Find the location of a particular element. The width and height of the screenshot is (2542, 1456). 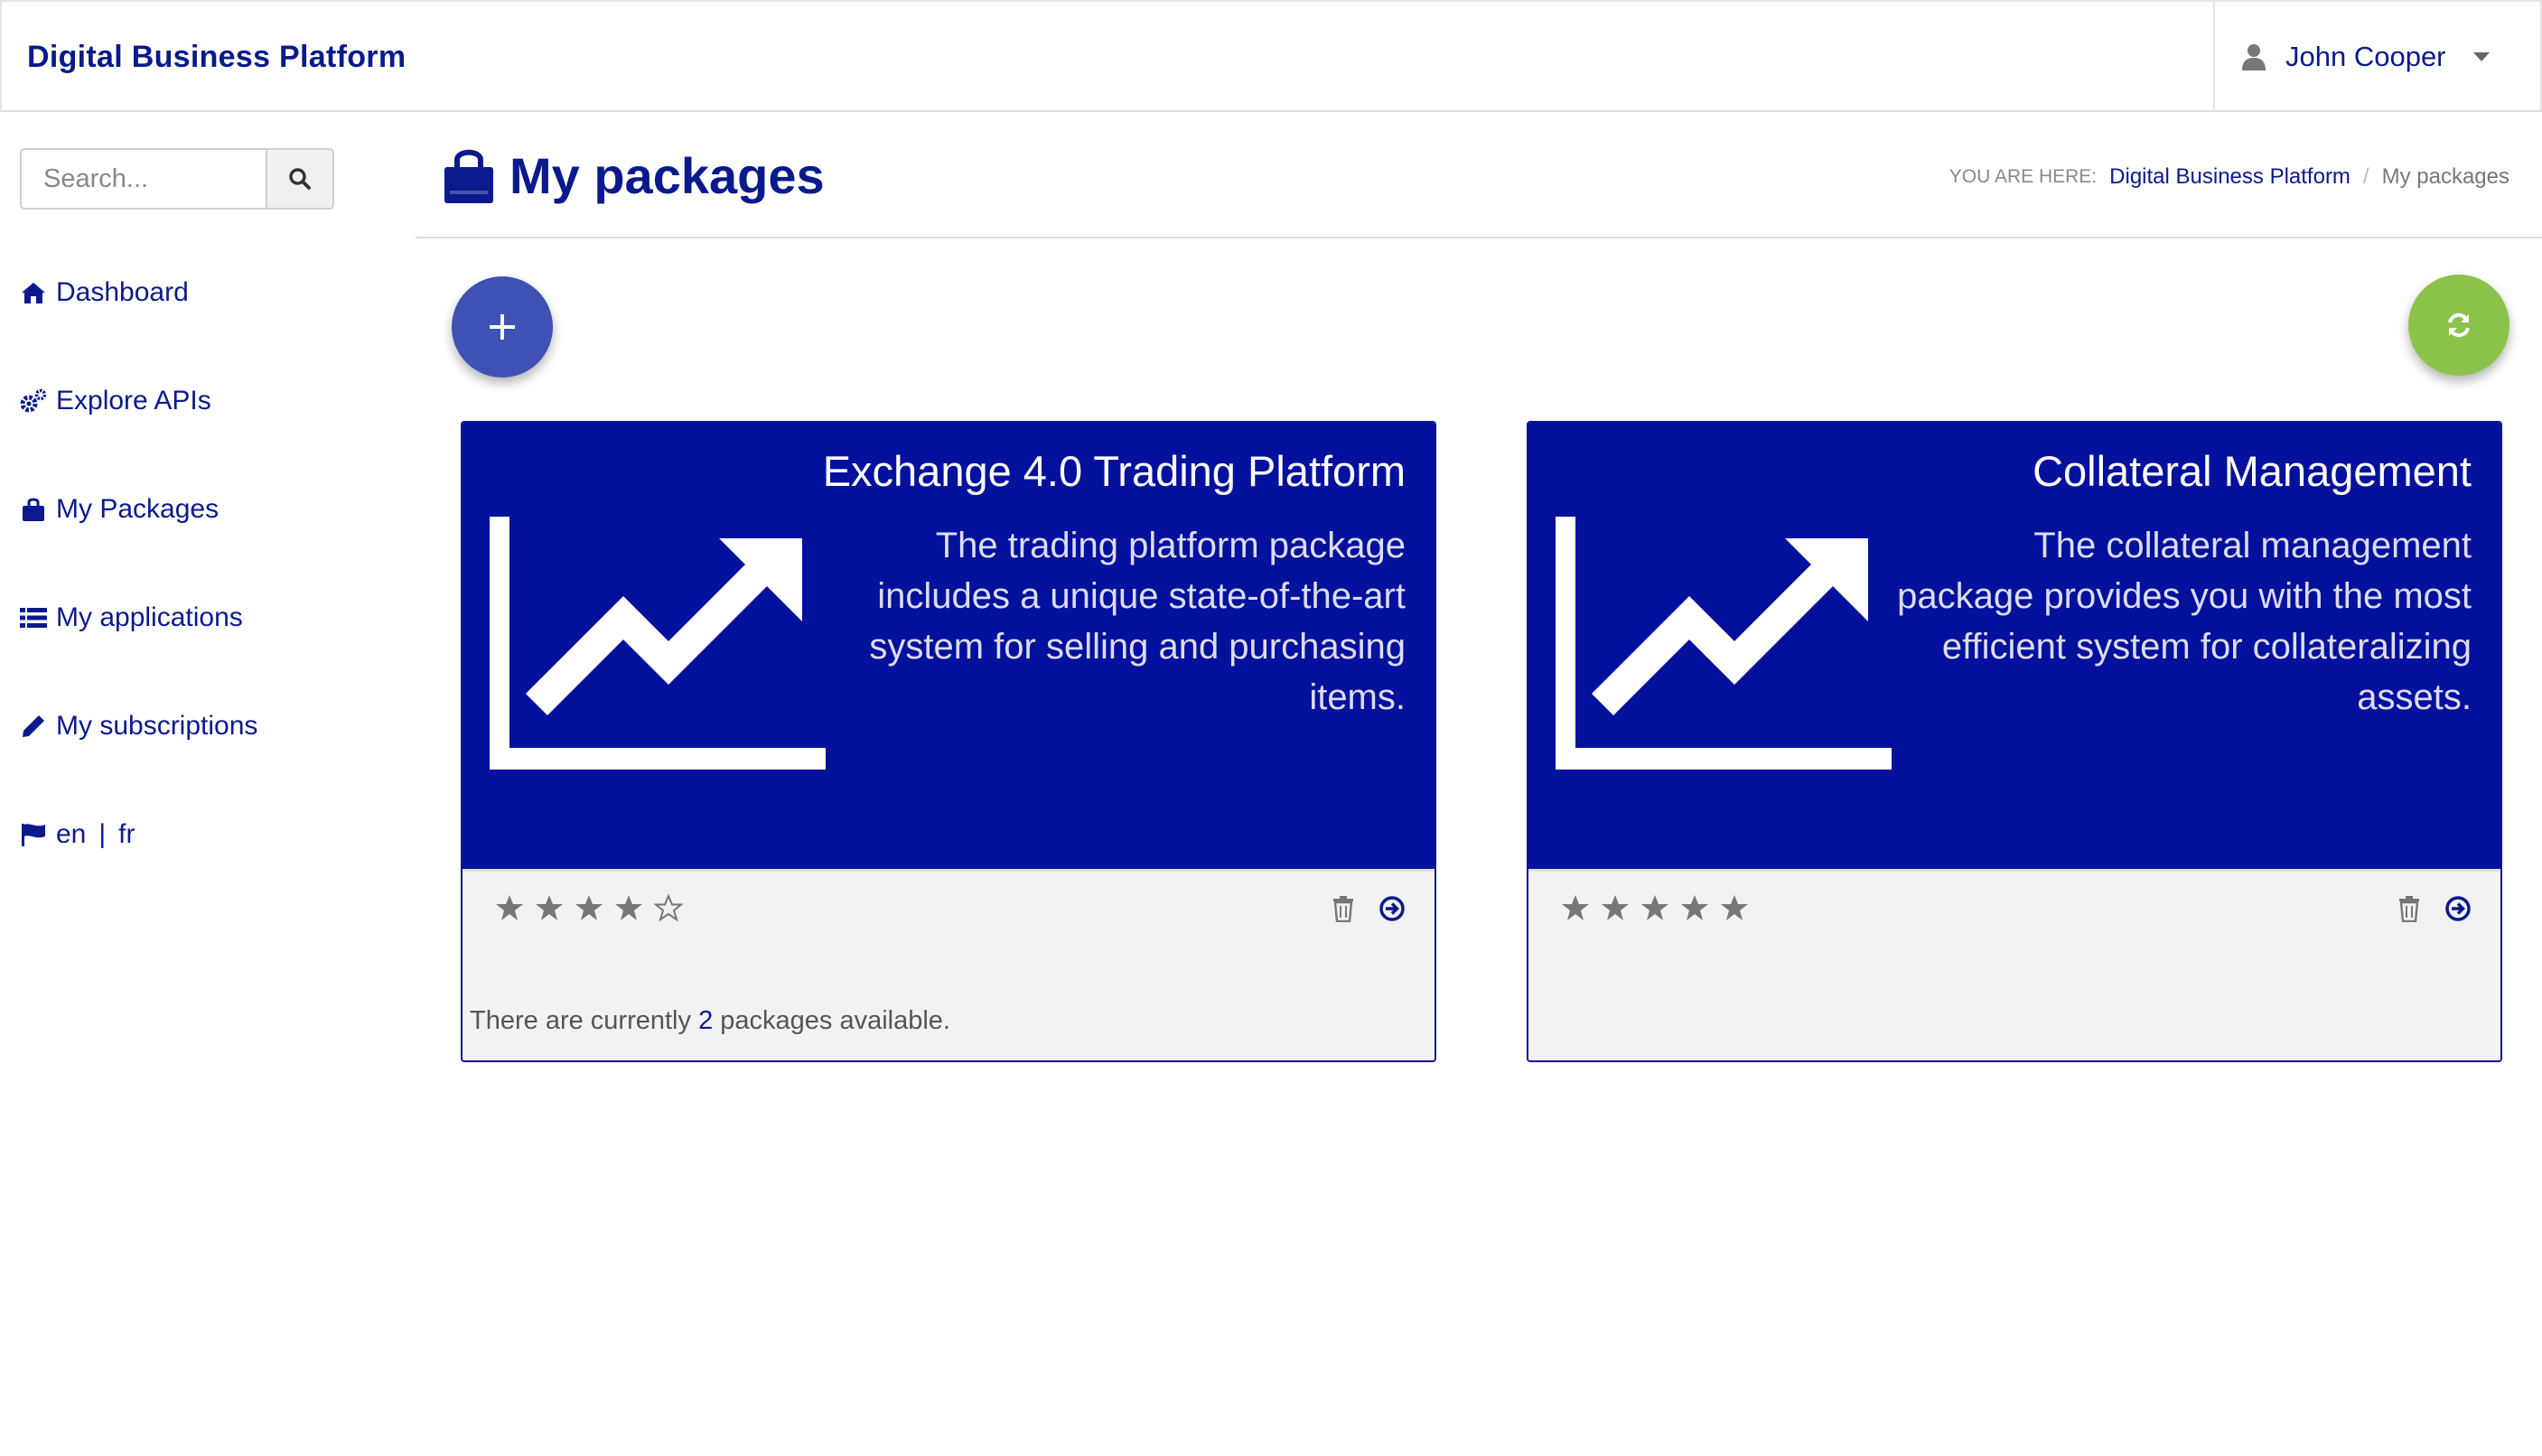

sidebar-item-dashboard: Dashboard is located at coordinates (138, 292).